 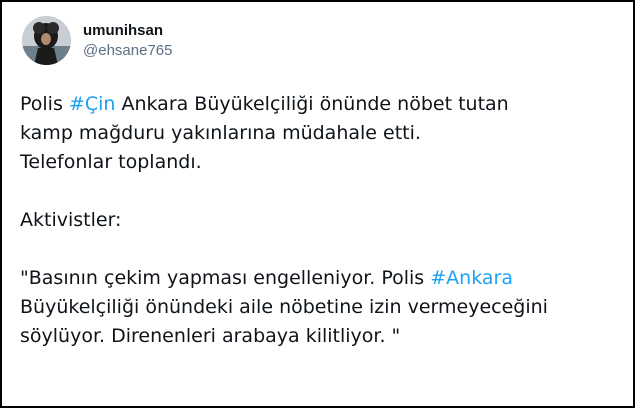 What do you see at coordinates (127, 51) in the screenshot?
I see `user-handle: @ehsane765` at bounding box center [127, 51].